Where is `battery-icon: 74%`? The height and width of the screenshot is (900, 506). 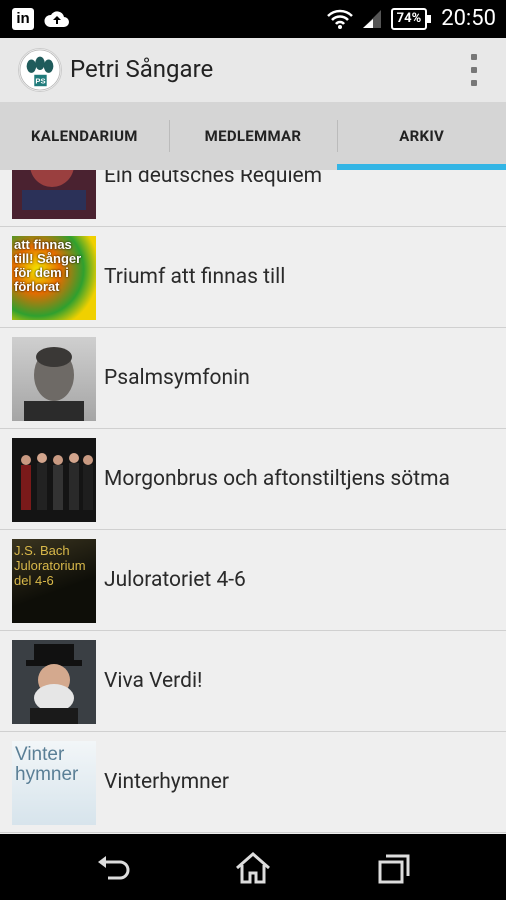
battery-icon: 74% is located at coordinates (410, 18).